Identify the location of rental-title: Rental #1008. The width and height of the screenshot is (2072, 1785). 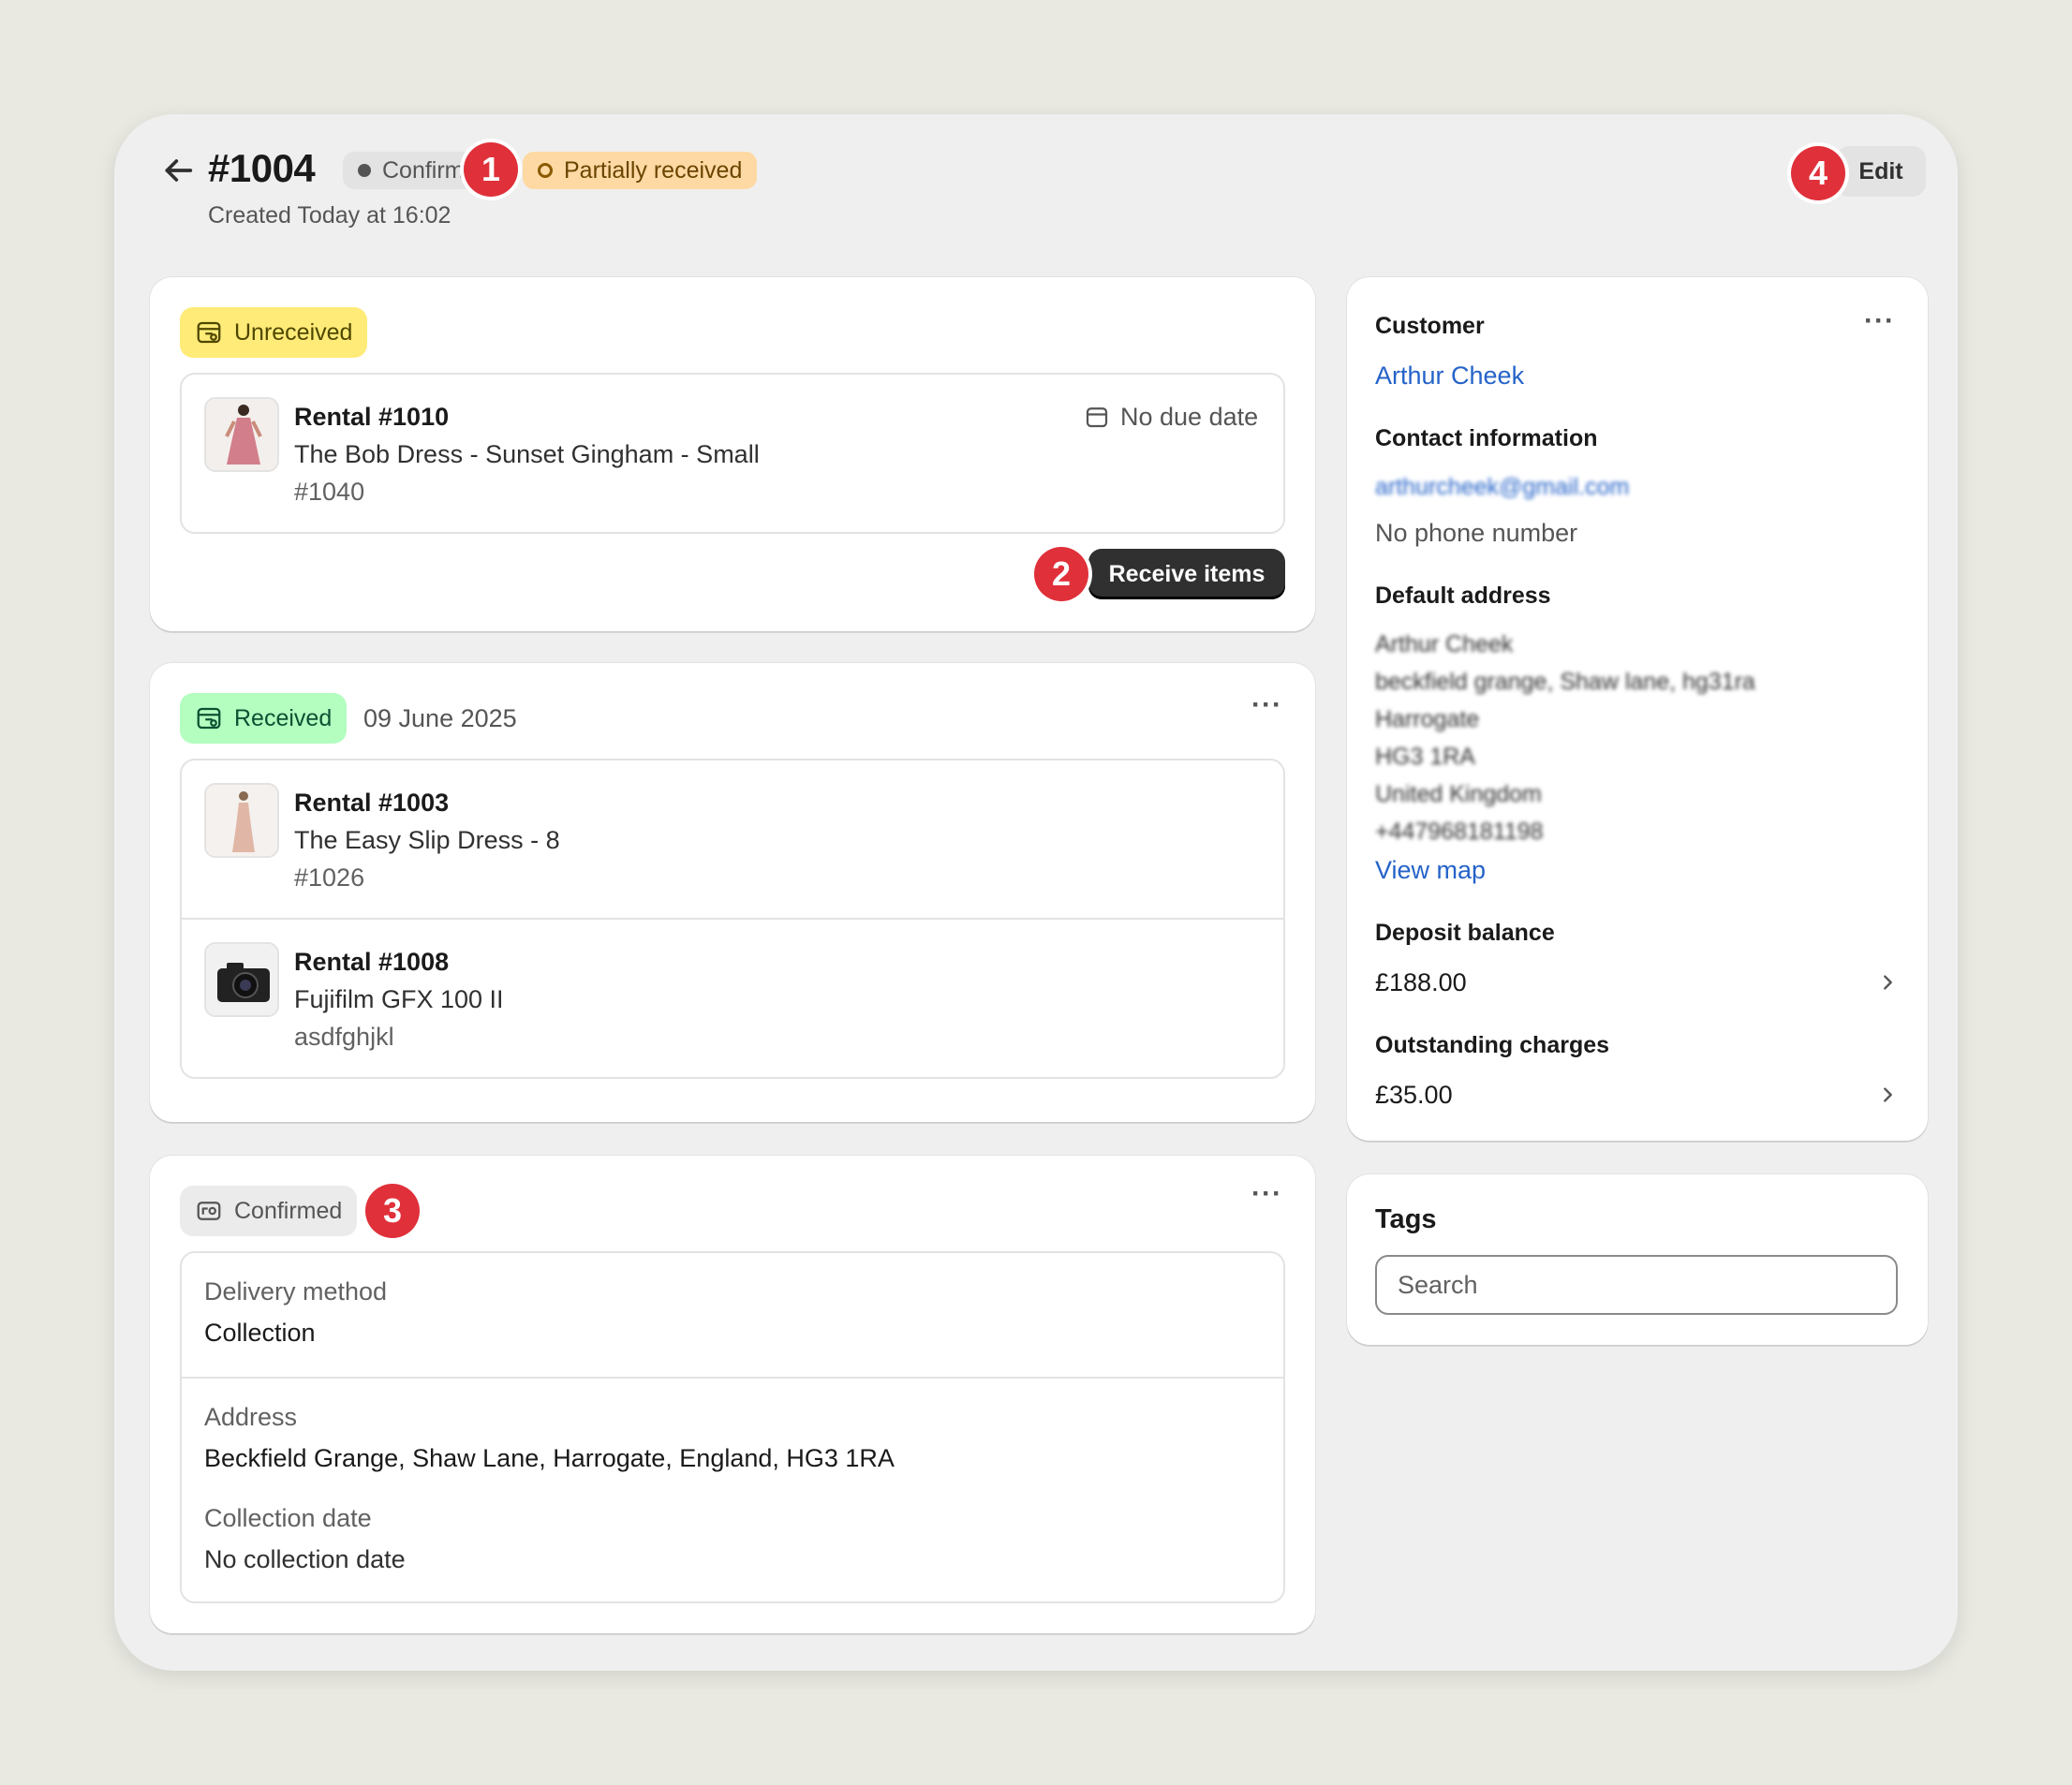
(372, 962).